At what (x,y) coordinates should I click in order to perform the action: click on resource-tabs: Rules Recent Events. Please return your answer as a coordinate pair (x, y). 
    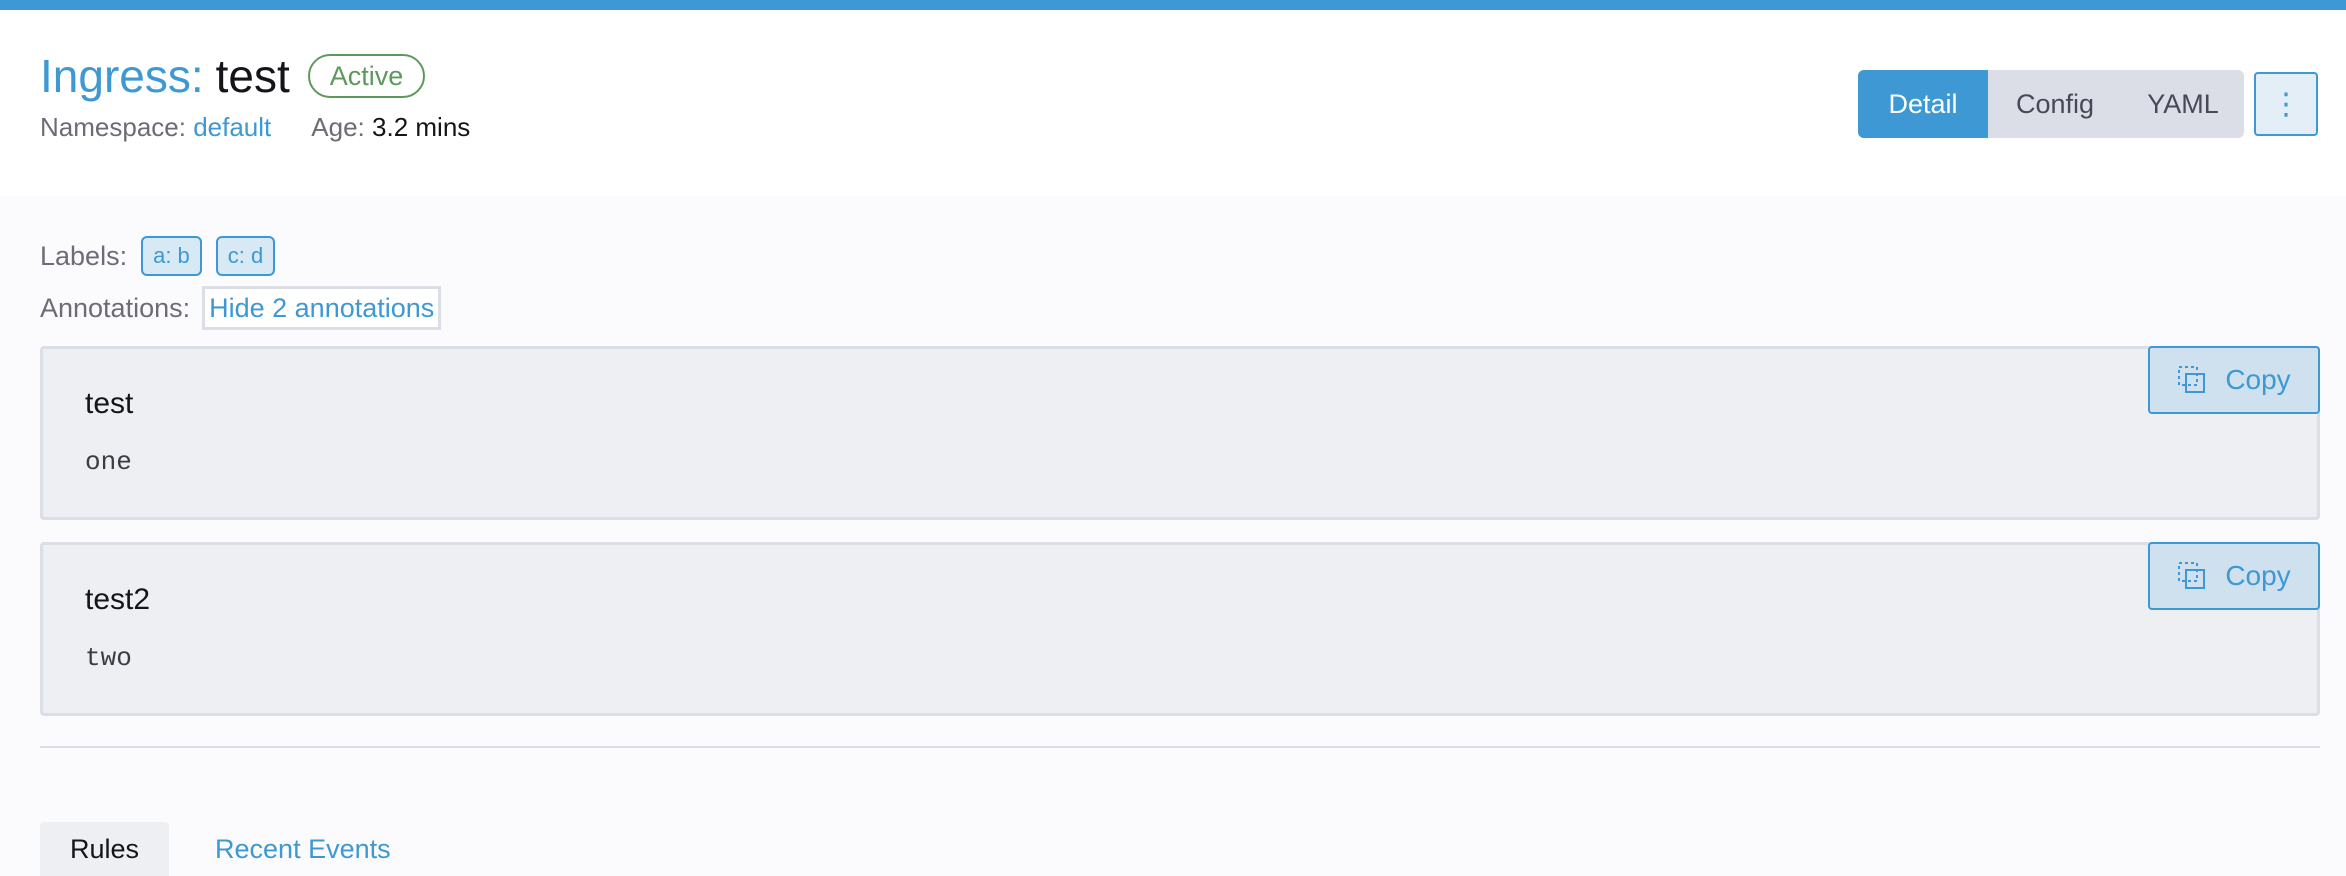
    Looking at the image, I should click on (215, 849).